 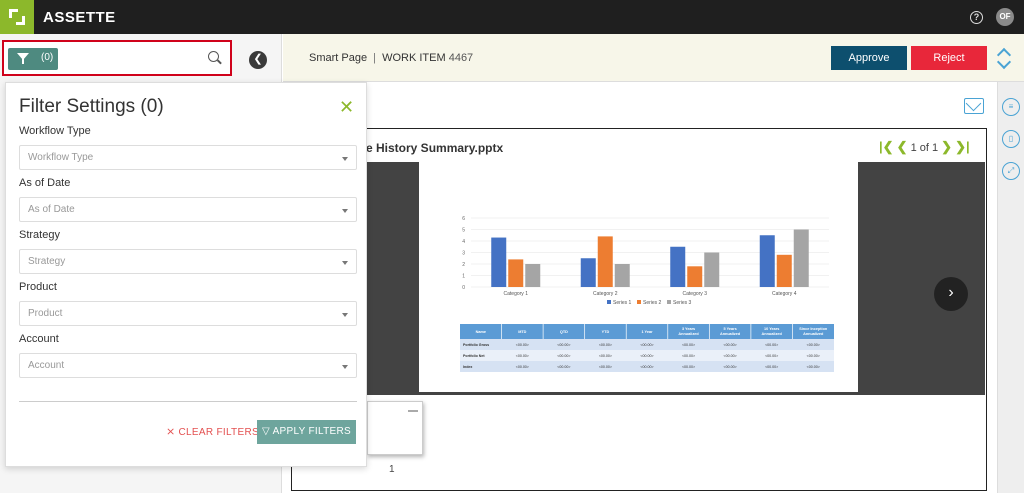 I want to click on x-tick-label: Category 1, so click(x=516, y=294).